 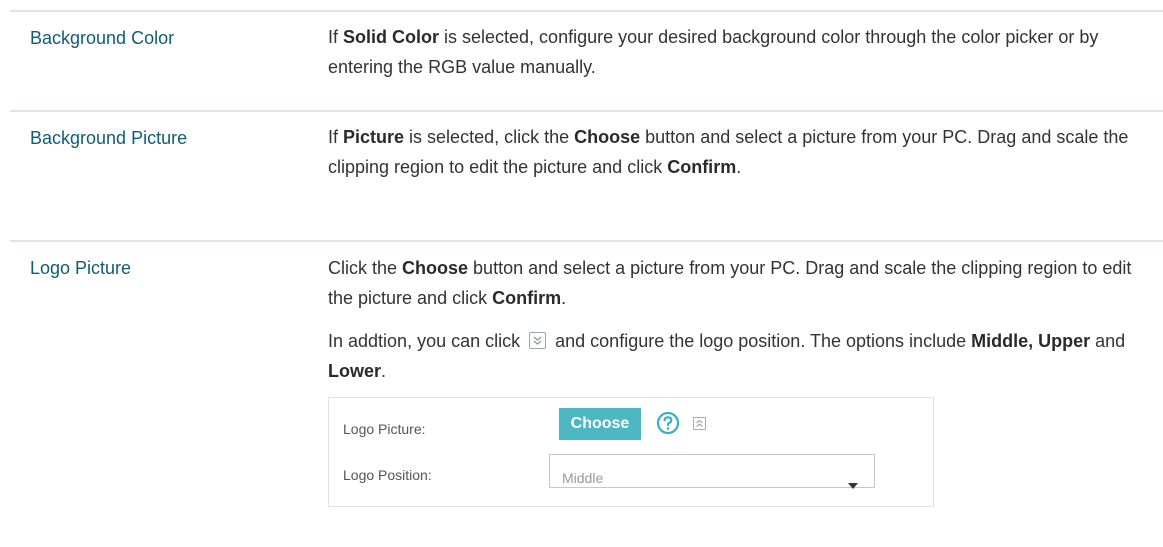 I want to click on help-icon, so click(x=668, y=427).